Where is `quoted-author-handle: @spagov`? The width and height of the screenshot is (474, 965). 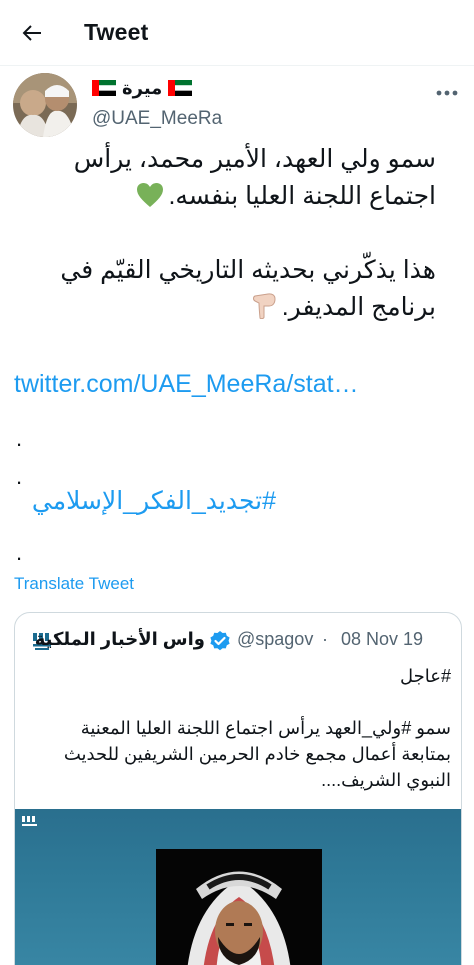
quoted-author-handle: @spagov is located at coordinates (275, 639).